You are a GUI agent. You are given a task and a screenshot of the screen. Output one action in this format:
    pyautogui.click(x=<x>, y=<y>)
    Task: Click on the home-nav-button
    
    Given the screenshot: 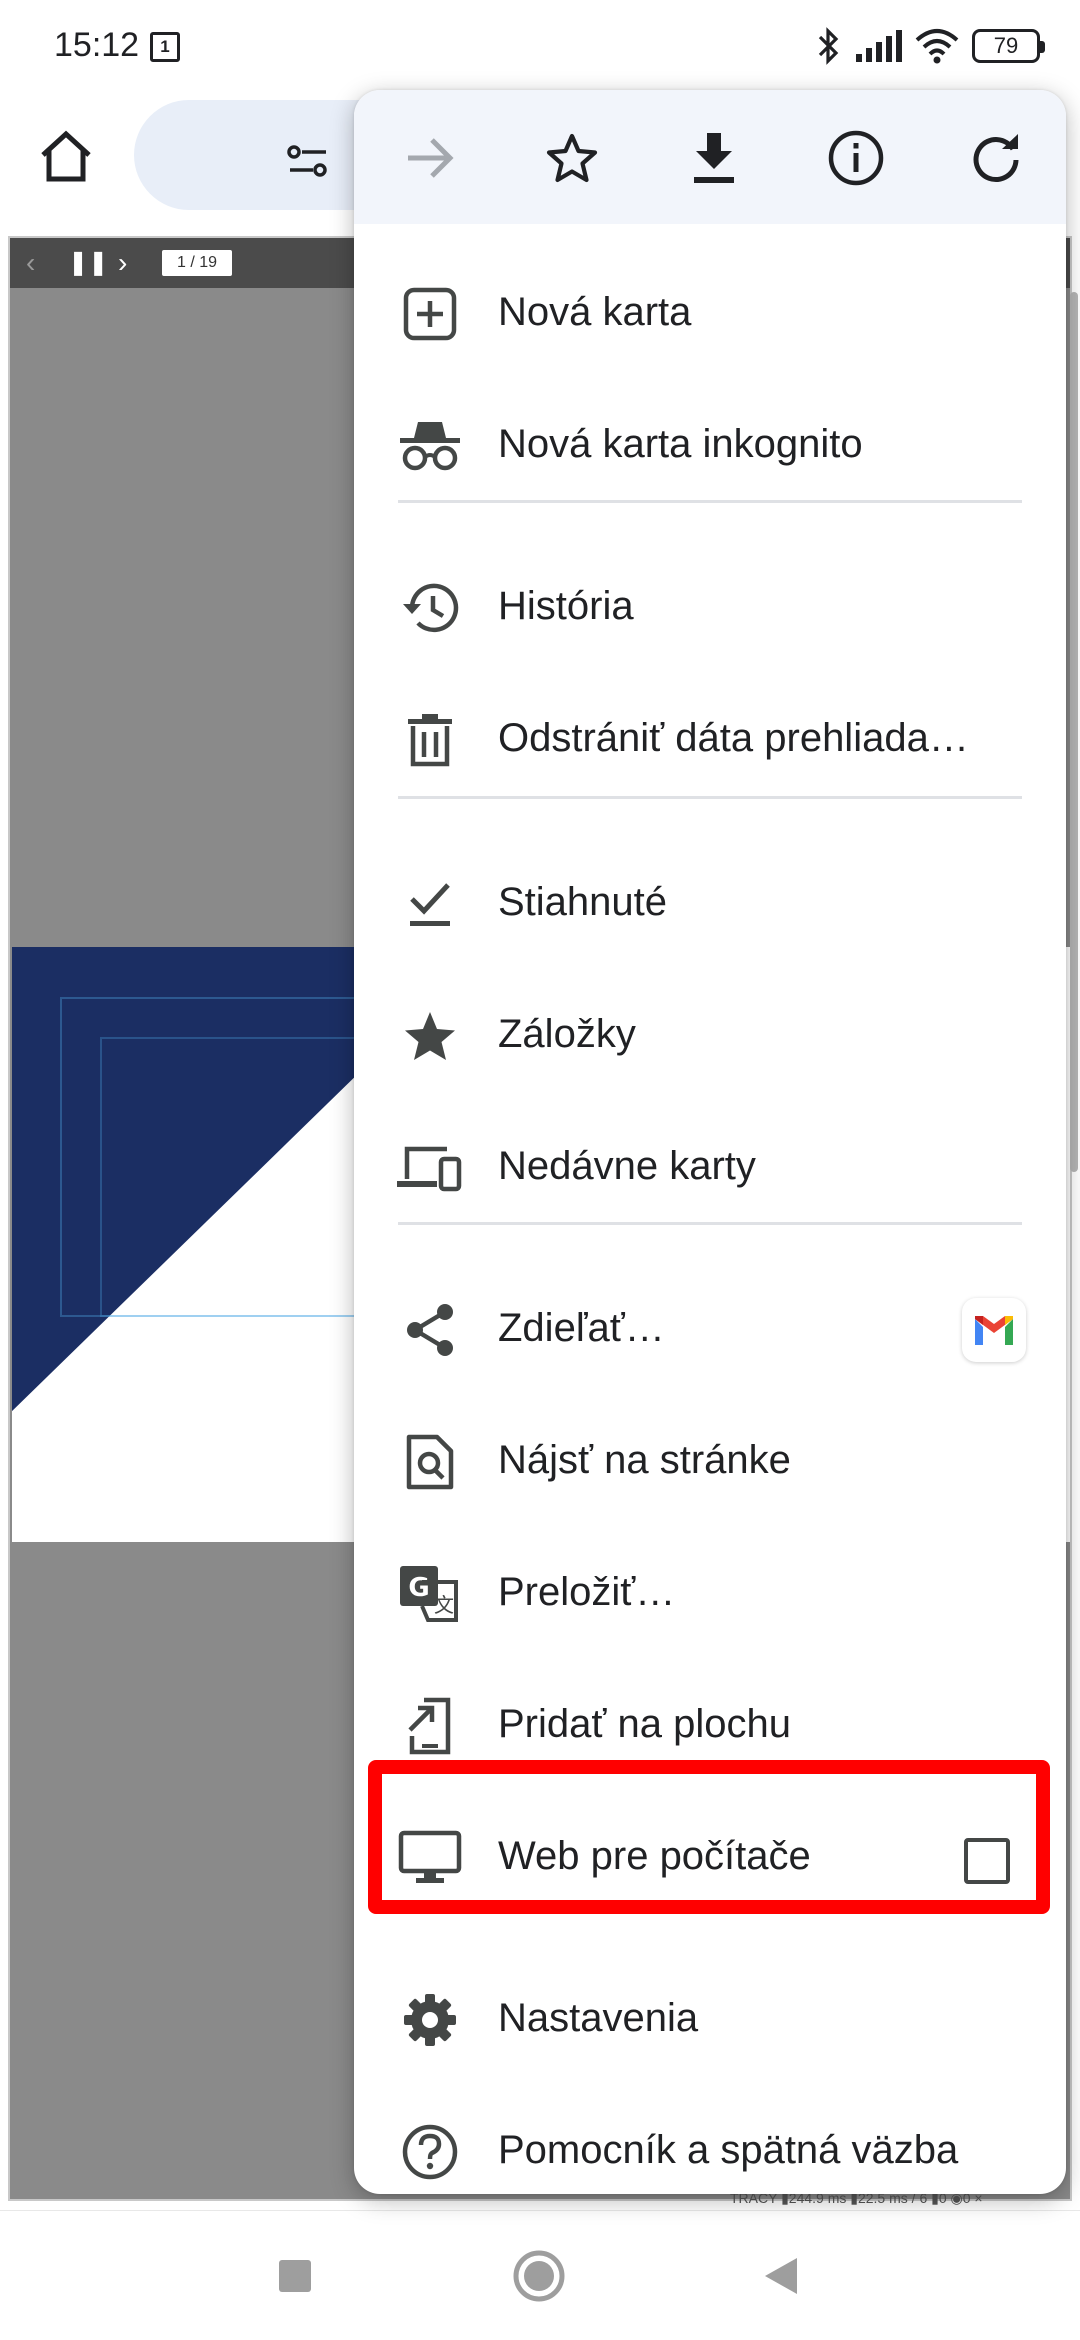 What is the action you would take?
    pyautogui.click(x=539, y=2276)
    